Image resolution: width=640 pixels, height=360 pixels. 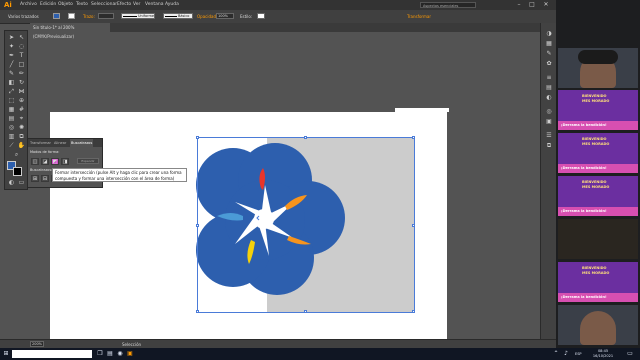 I want to click on hand-tool-icon: ✋, so click(x=21, y=146).